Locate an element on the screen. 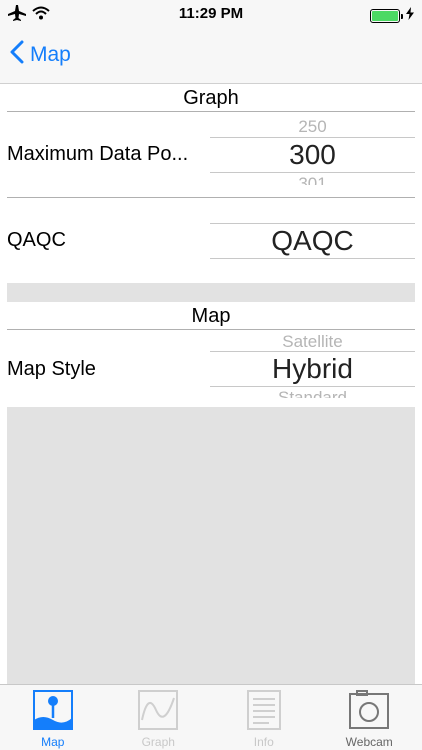 The image size is (422, 750). status-bar: 11:29 PM is located at coordinates (211, 14).